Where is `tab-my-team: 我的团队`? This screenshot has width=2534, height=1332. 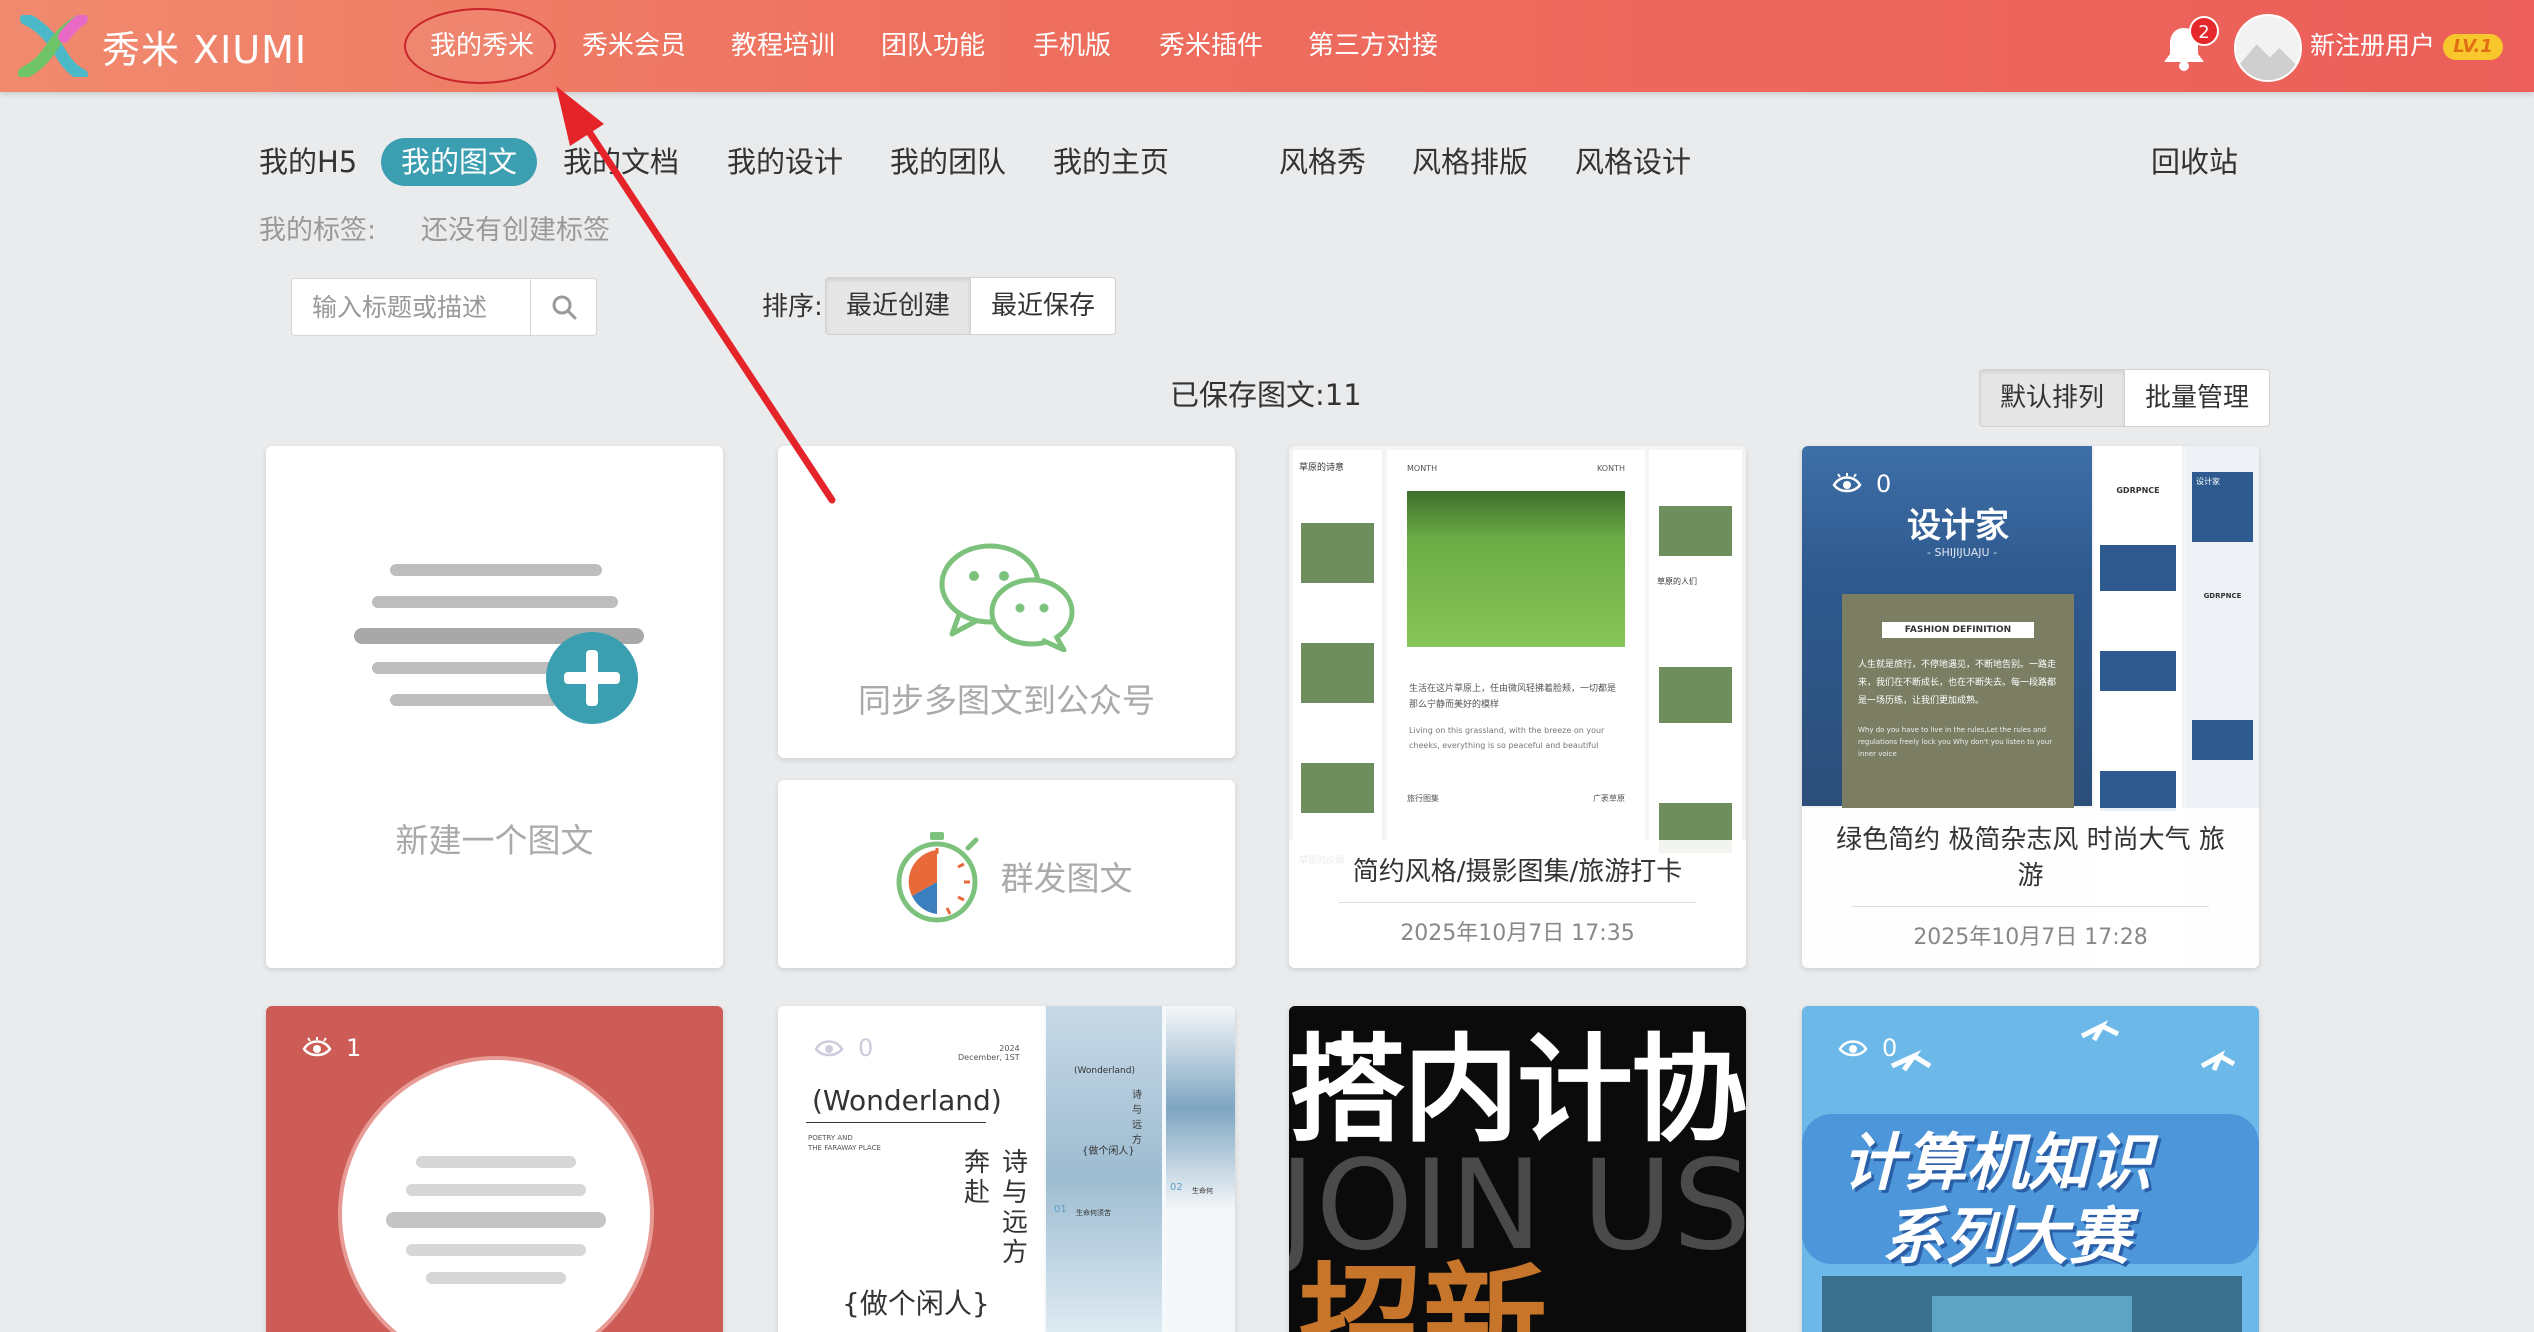 tab-my-team: 我的团队 is located at coordinates (948, 162).